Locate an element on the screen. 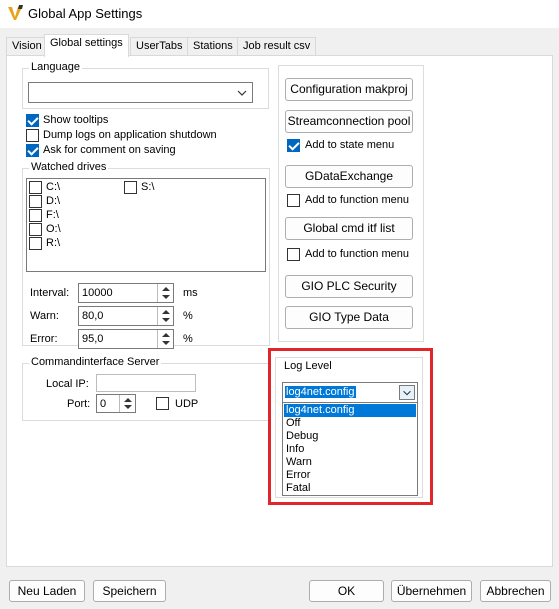  interval-label: Interval: is located at coordinates (50, 293).